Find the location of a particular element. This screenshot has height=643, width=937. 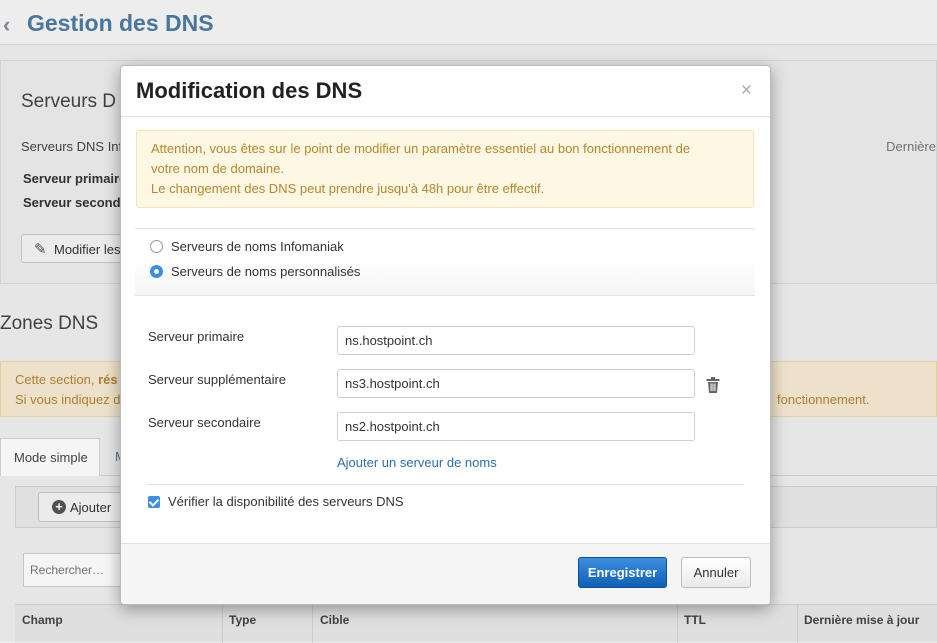

alert-line-2: votre nom de domaine. is located at coordinates (217, 168).